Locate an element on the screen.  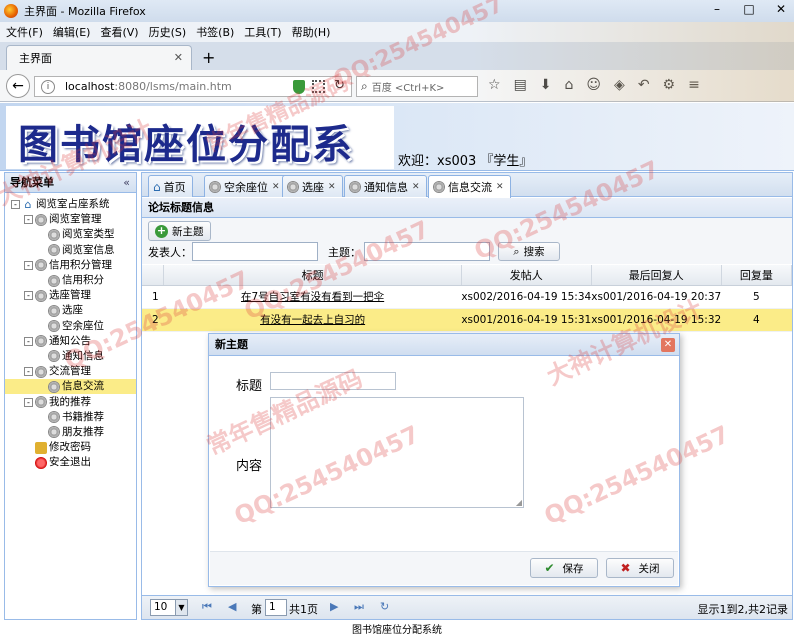
sync-icon: ☺ is located at coordinates (593, 85).